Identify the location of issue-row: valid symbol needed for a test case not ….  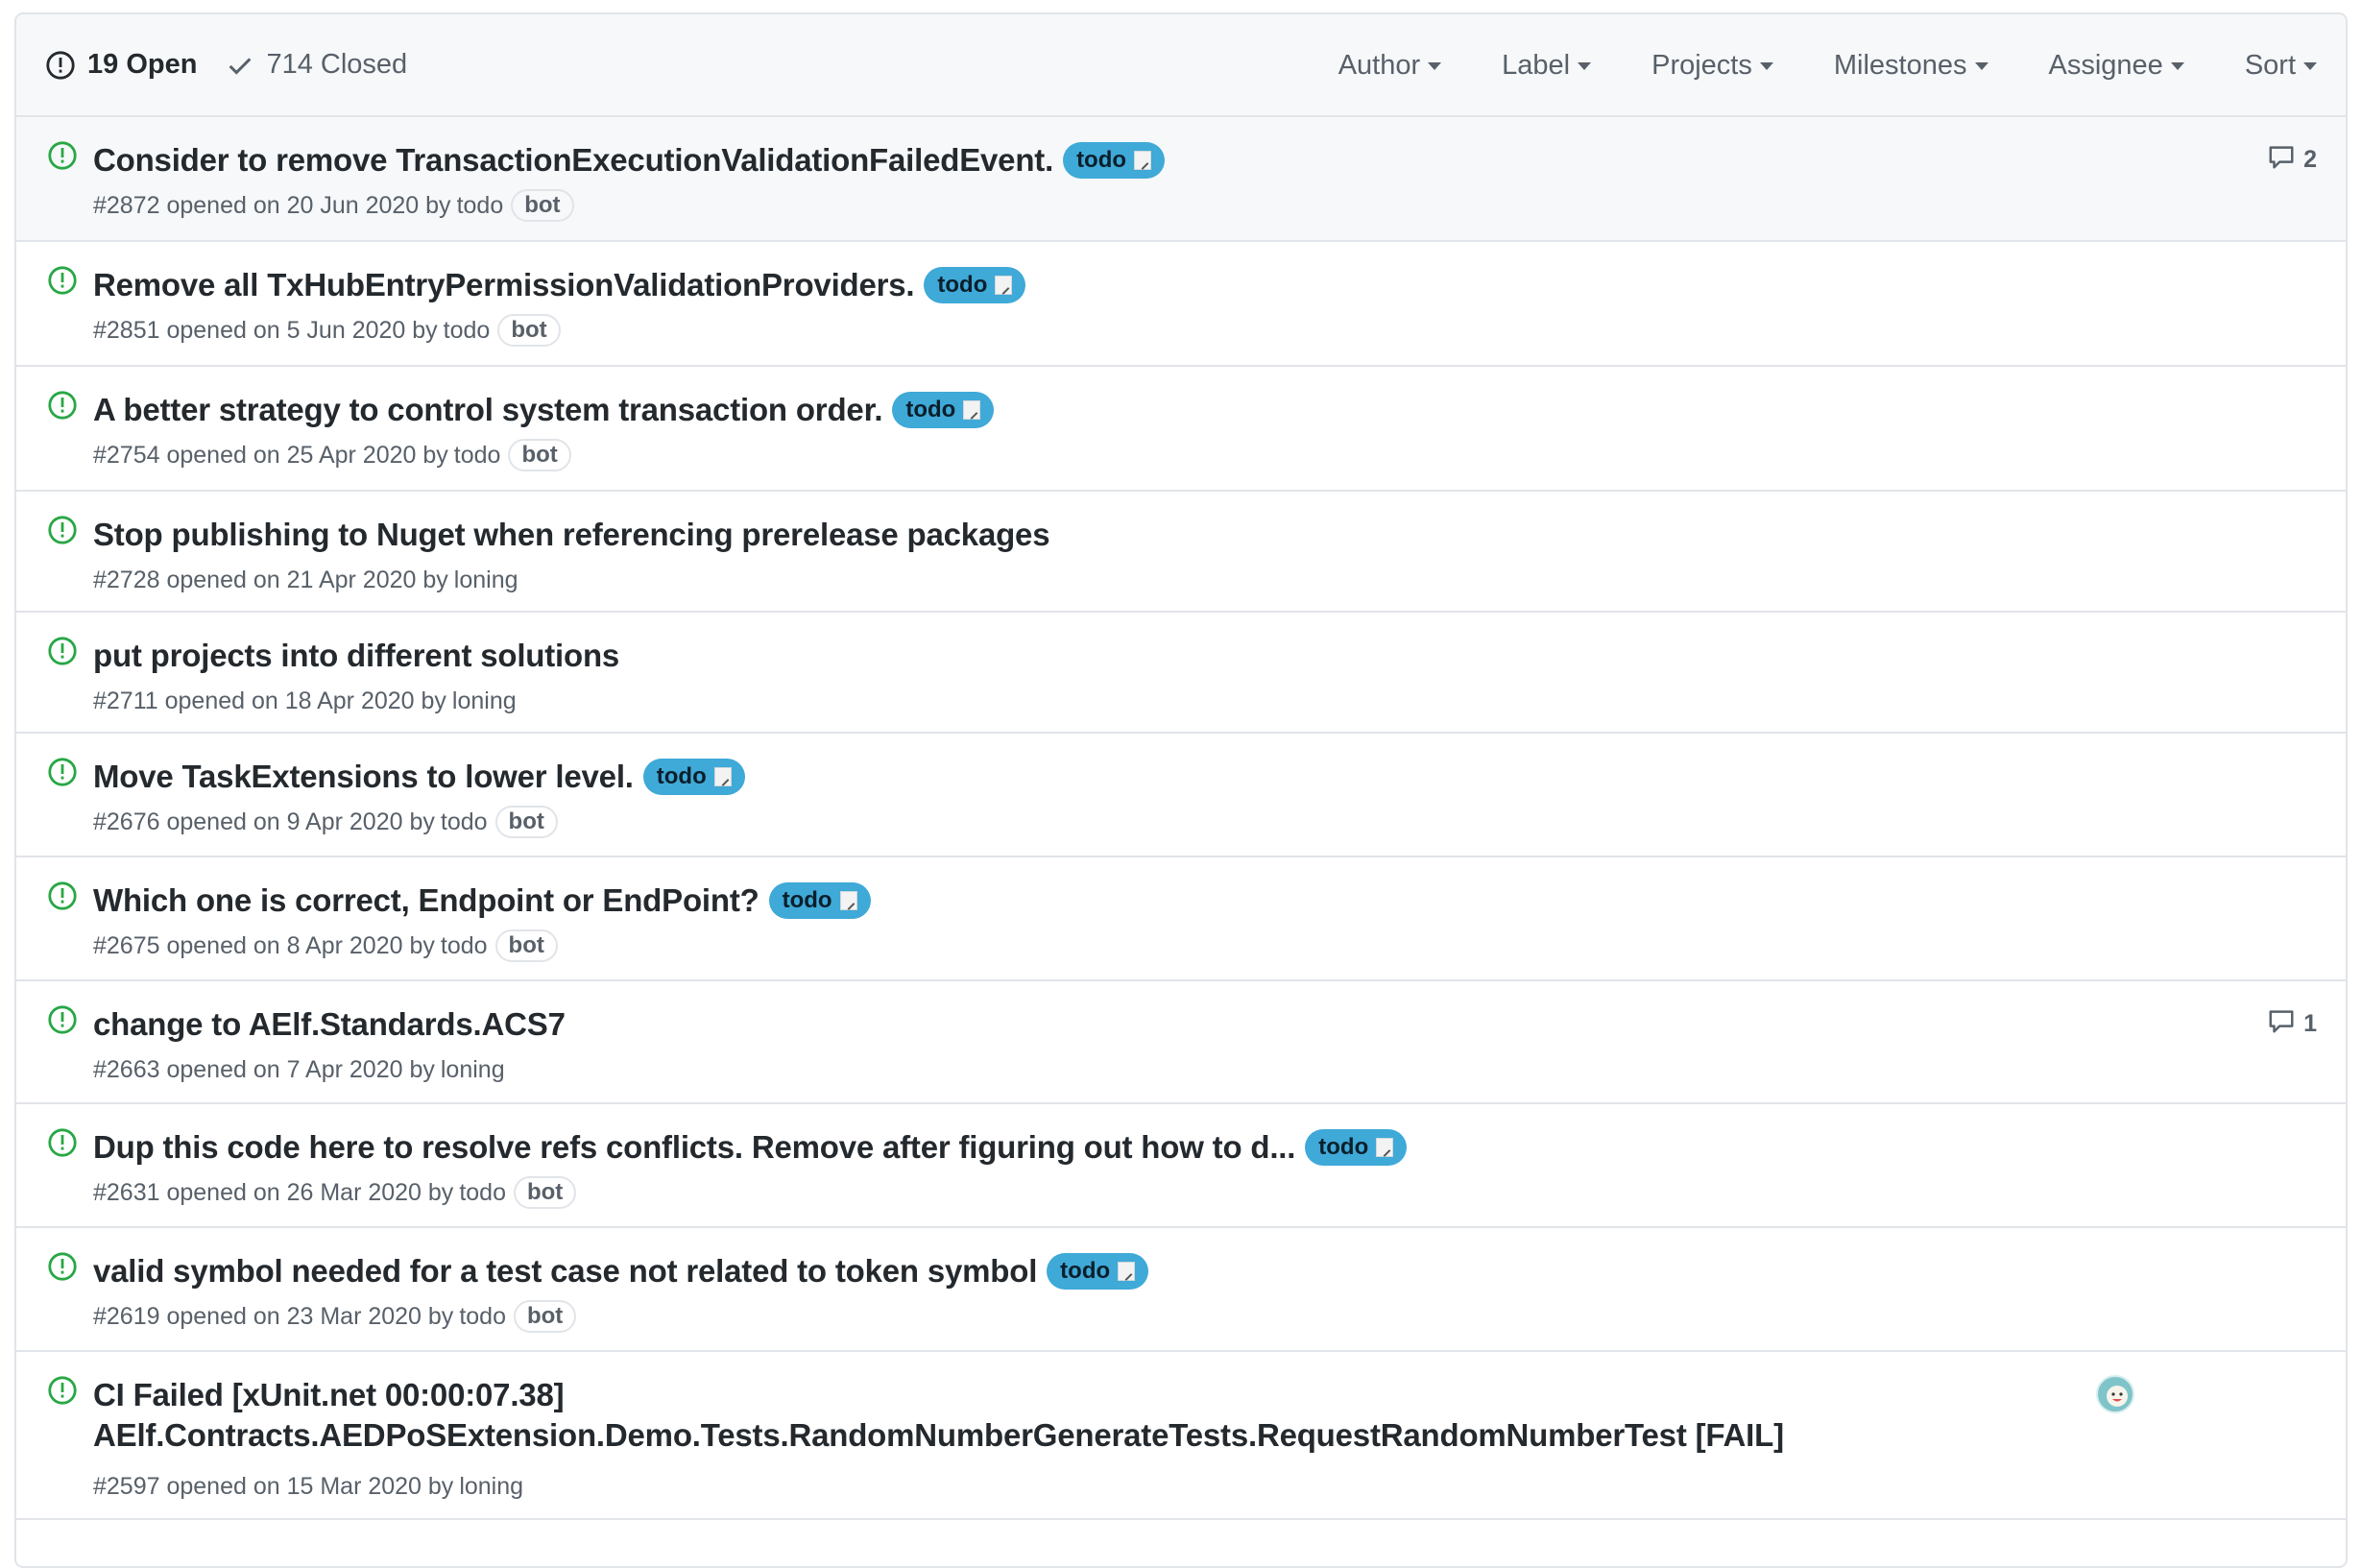
(1181, 1290).